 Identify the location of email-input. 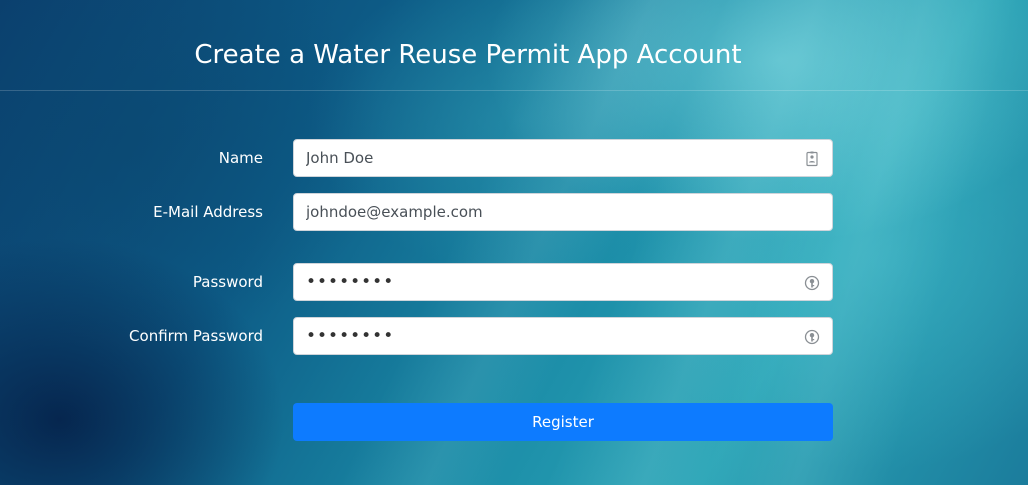
(563, 212).